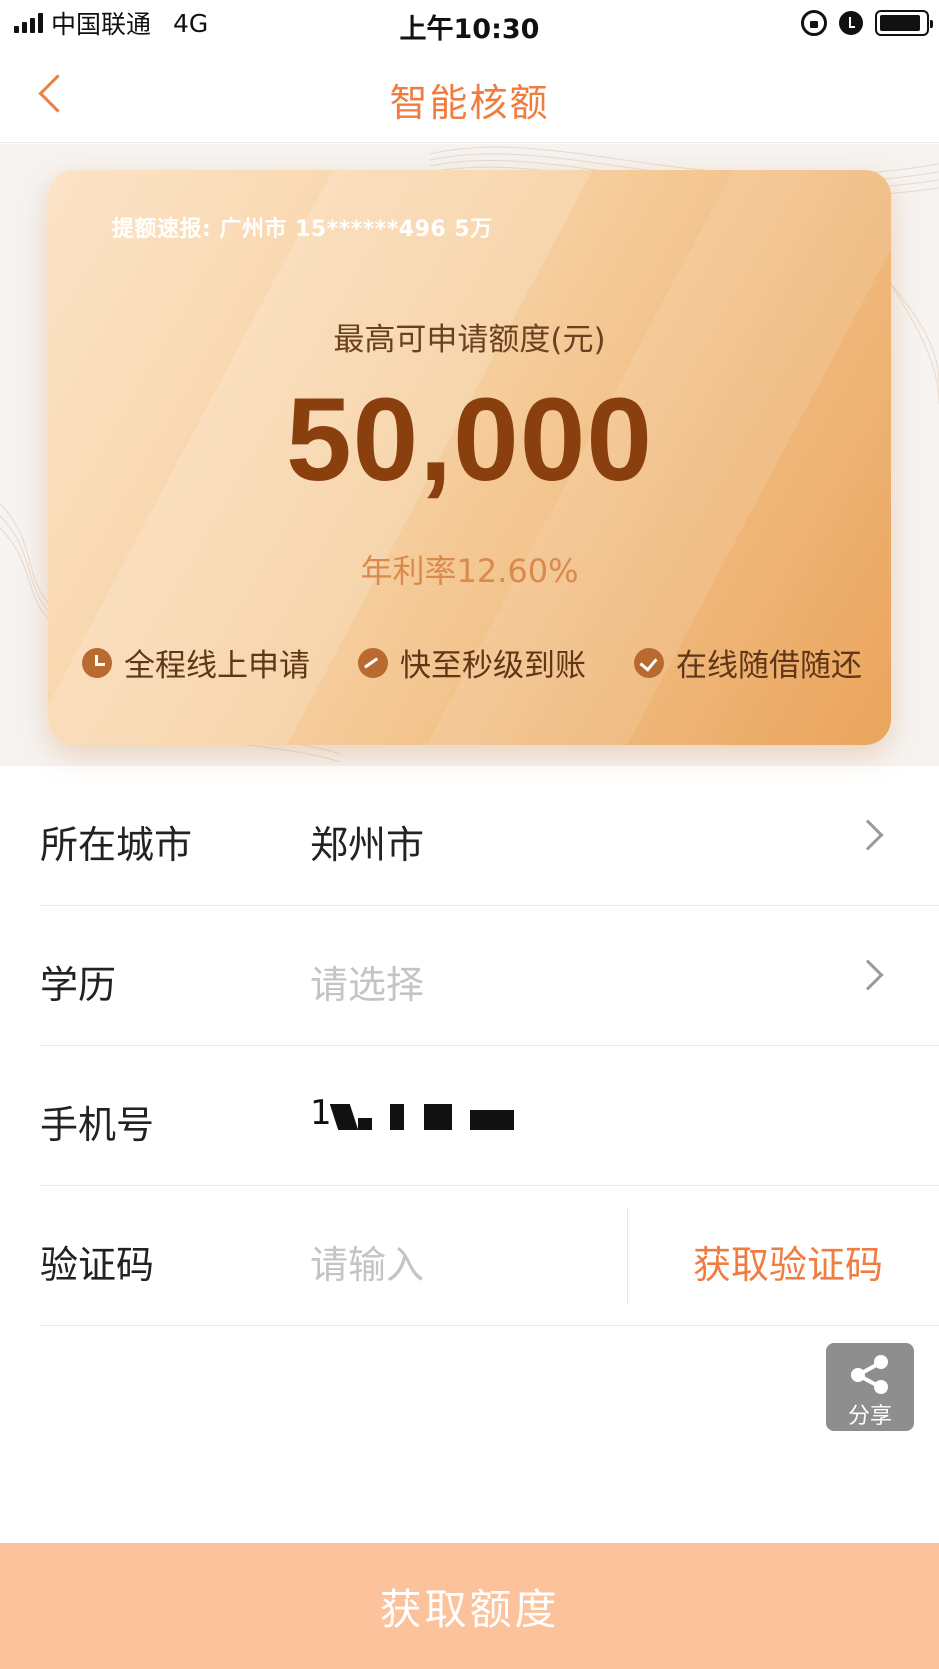 This screenshot has width=939, height=1669. I want to click on city-value: 郑州市, so click(367, 841).